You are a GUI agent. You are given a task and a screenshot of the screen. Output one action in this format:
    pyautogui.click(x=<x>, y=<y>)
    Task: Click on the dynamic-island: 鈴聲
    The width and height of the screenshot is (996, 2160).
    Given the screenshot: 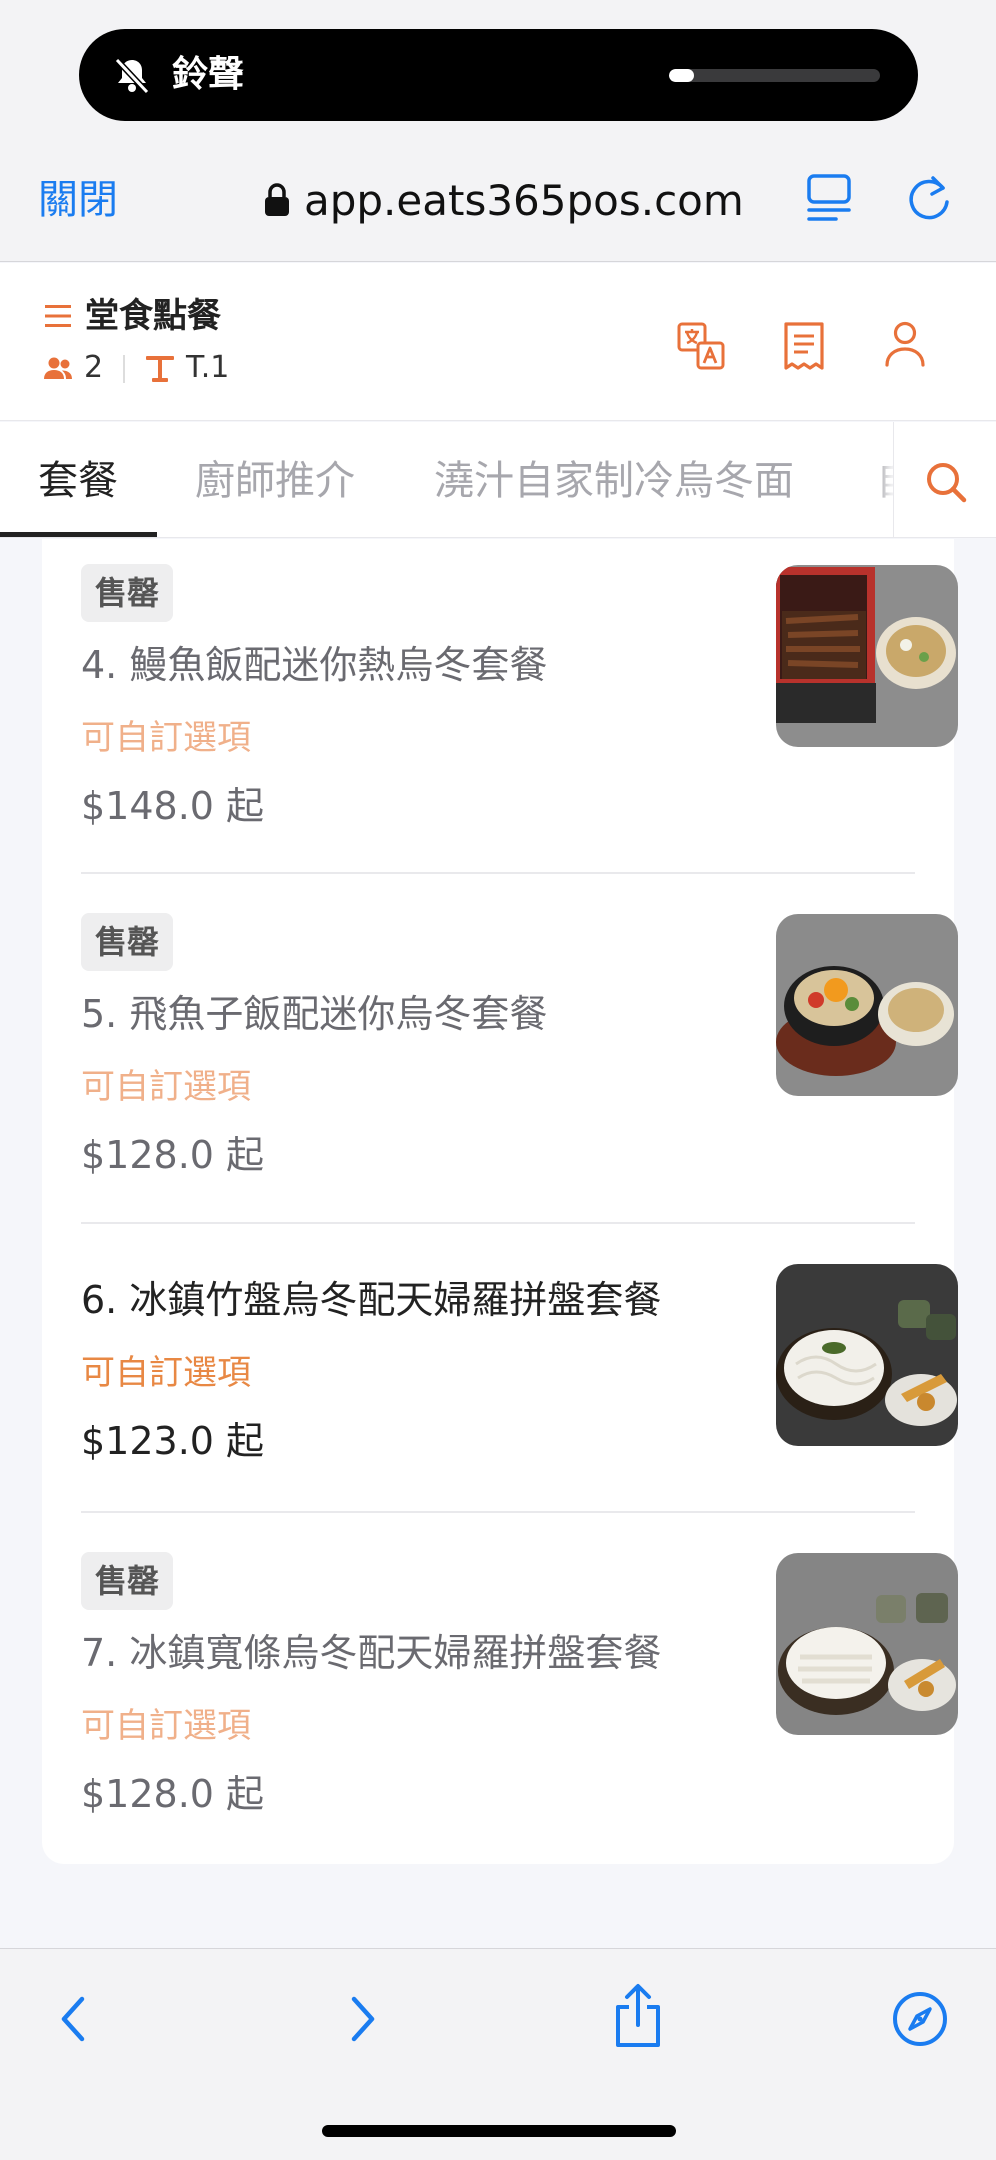 What is the action you would take?
    pyautogui.click(x=498, y=75)
    